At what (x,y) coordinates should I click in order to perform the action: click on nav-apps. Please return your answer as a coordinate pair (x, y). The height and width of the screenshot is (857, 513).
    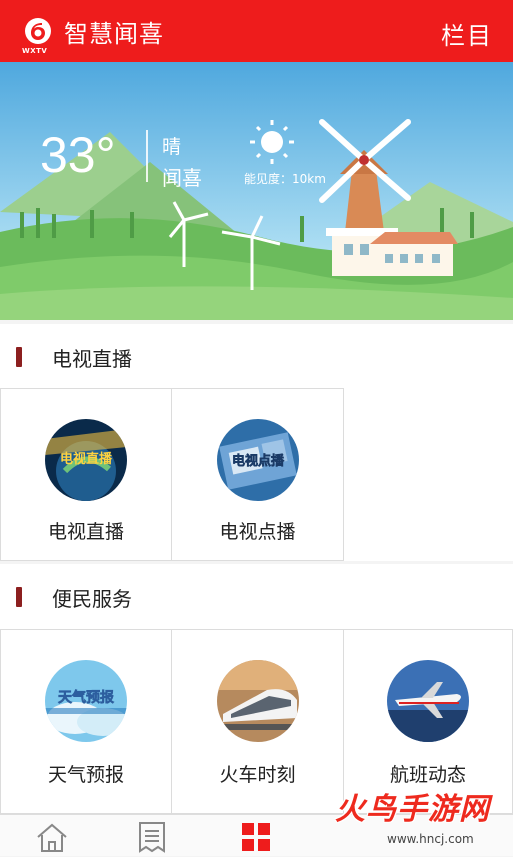
    Looking at the image, I should click on (256, 837).